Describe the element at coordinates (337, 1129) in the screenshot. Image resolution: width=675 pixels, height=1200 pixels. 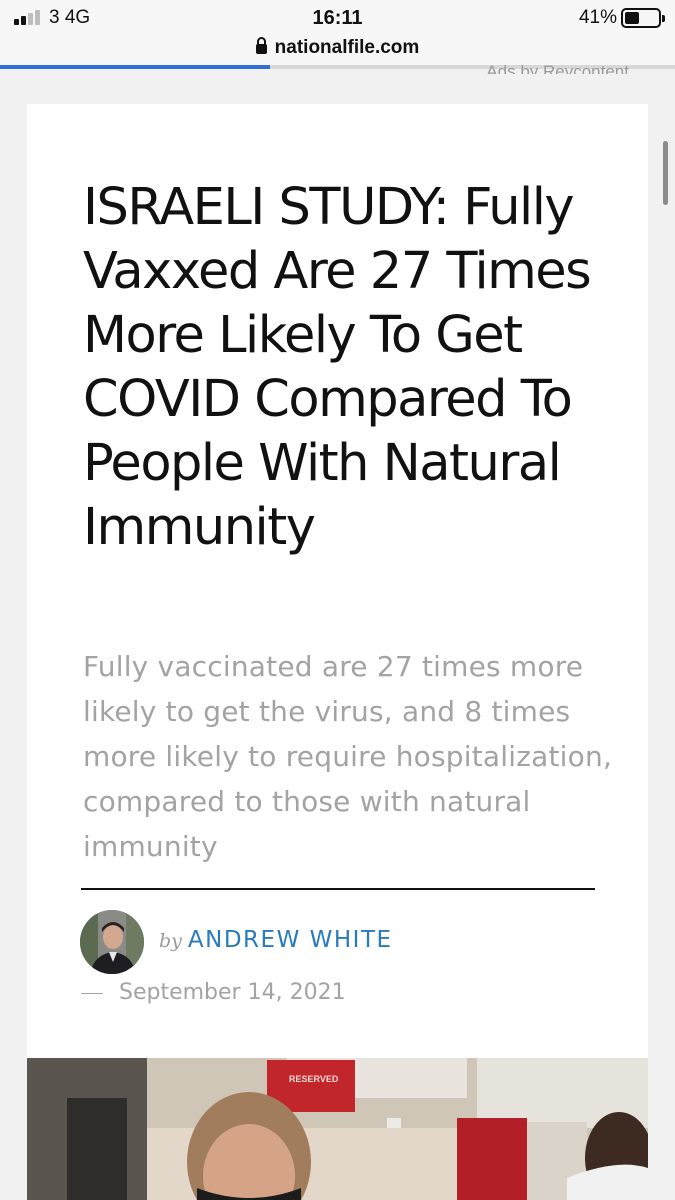
I see `article-photo: RESERVED` at that location.